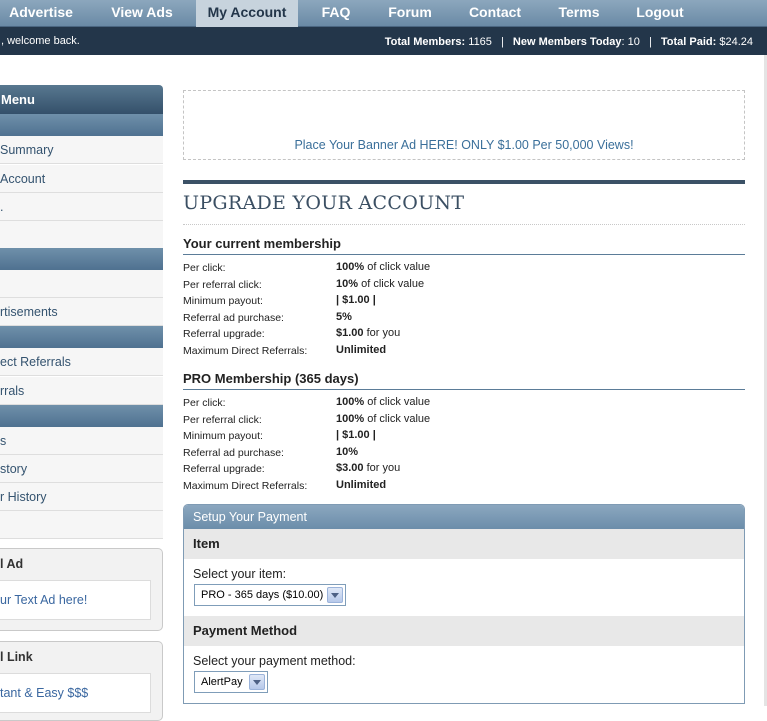  Describe the element at coordinates (245, 351) in the screenshot. I see `row-label: Maximum Direct Referrals:` at that location.